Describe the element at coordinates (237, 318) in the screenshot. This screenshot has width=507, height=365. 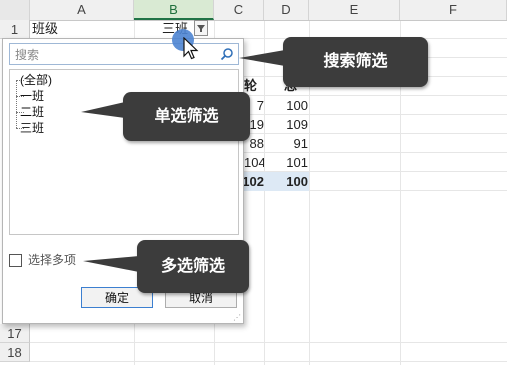
I see `resize-grip-icon: ⋰` at that location.